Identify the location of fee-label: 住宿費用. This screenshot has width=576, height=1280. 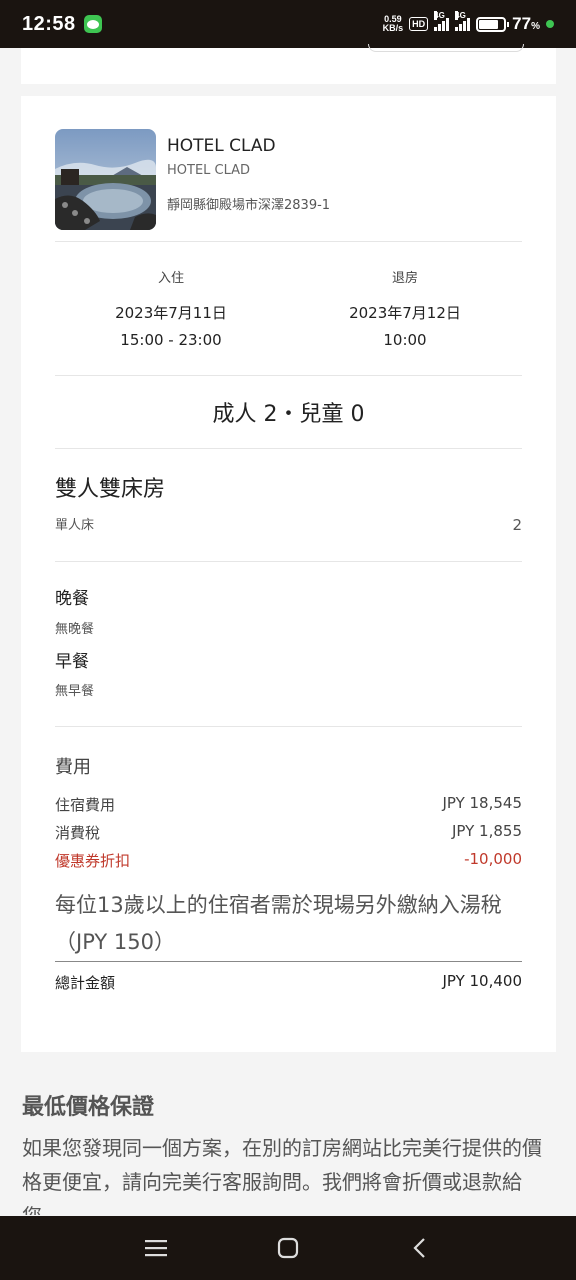
(85, 805).